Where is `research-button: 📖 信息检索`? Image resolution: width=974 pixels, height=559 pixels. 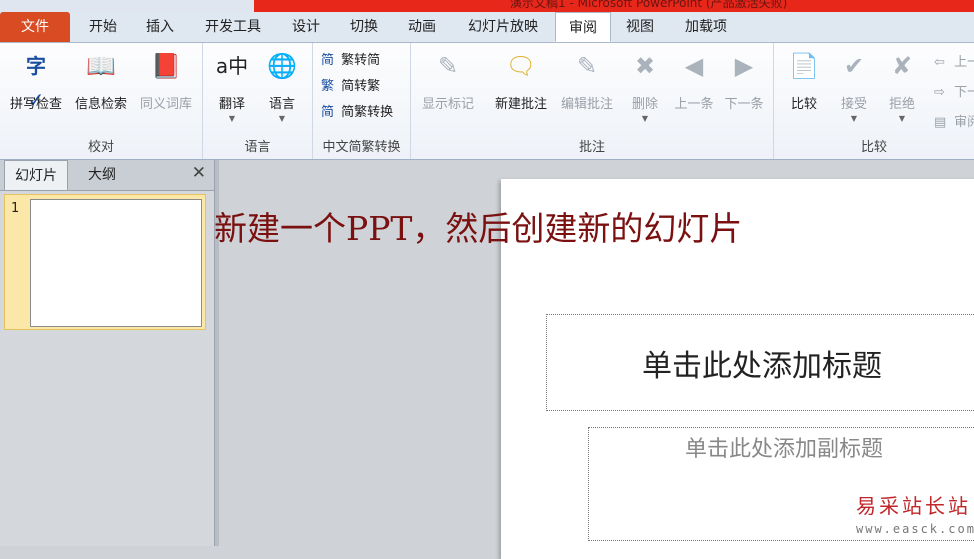
research-button: 📖 信息检索 is located at coordinates (101, 80).